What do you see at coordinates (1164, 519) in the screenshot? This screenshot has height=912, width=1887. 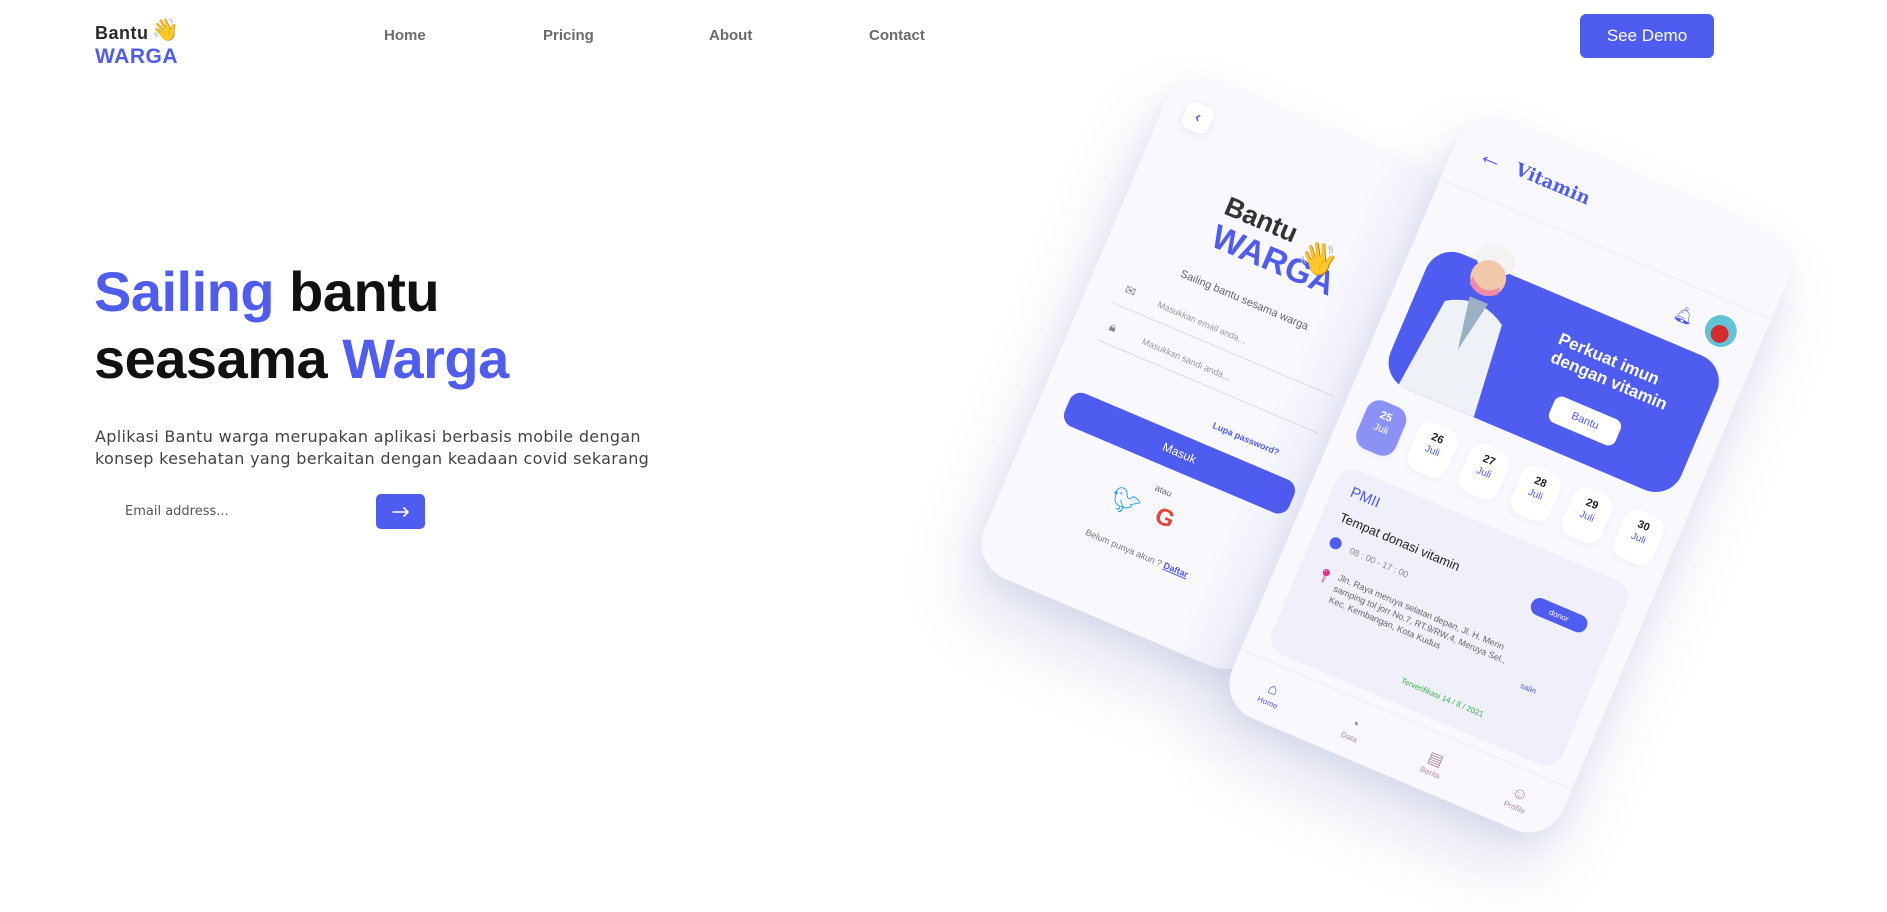 I see `google-icon: G` at bounding box center [1164, 519].